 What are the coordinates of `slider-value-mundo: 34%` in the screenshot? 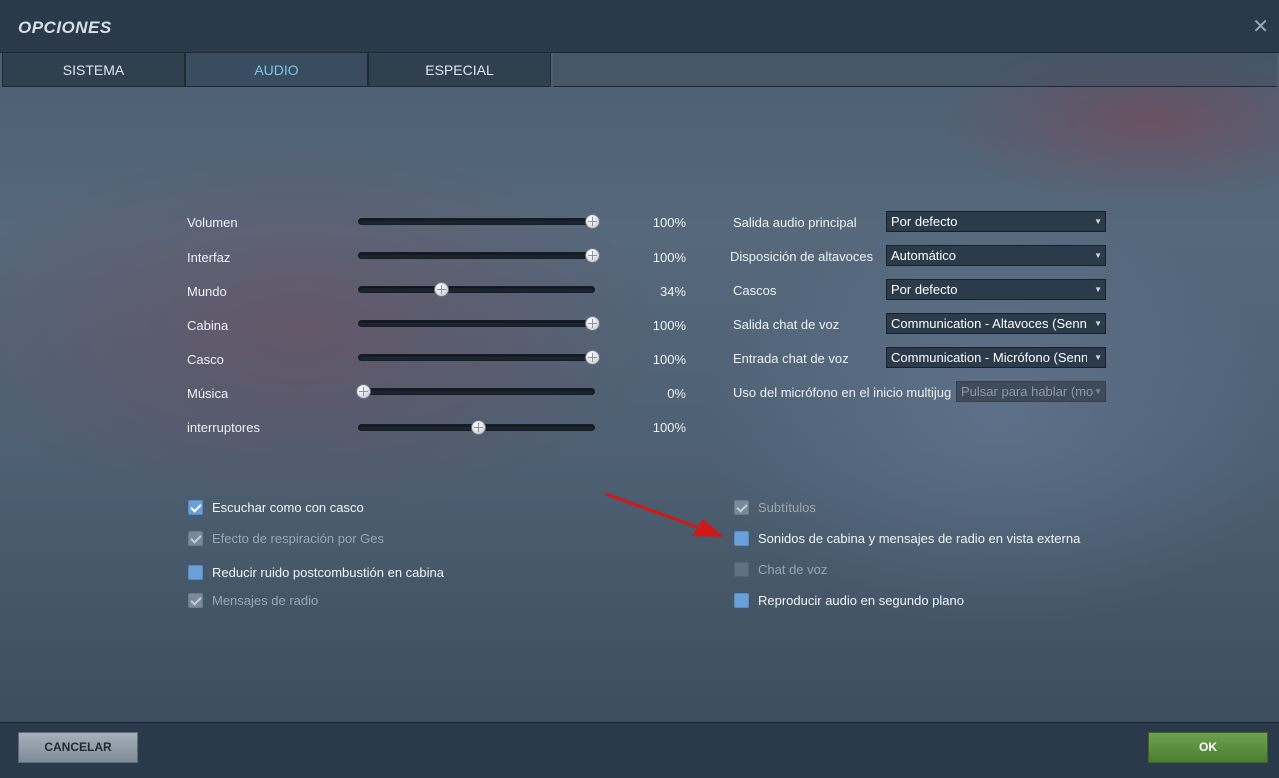 It's located at (672, 291).